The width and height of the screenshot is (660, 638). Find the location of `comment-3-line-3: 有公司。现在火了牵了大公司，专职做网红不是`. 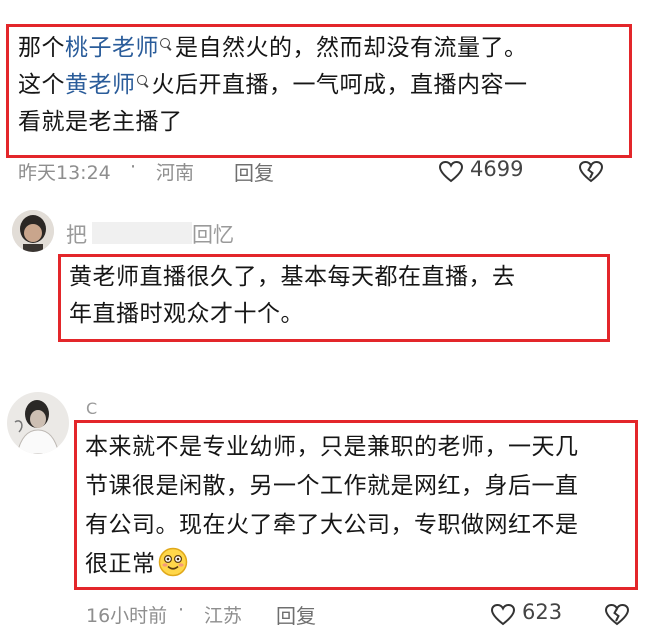

comment-3-line-3: 有公司。现在火了牵了大公司，专职做网红不是 is located at coordinates (332, 525).